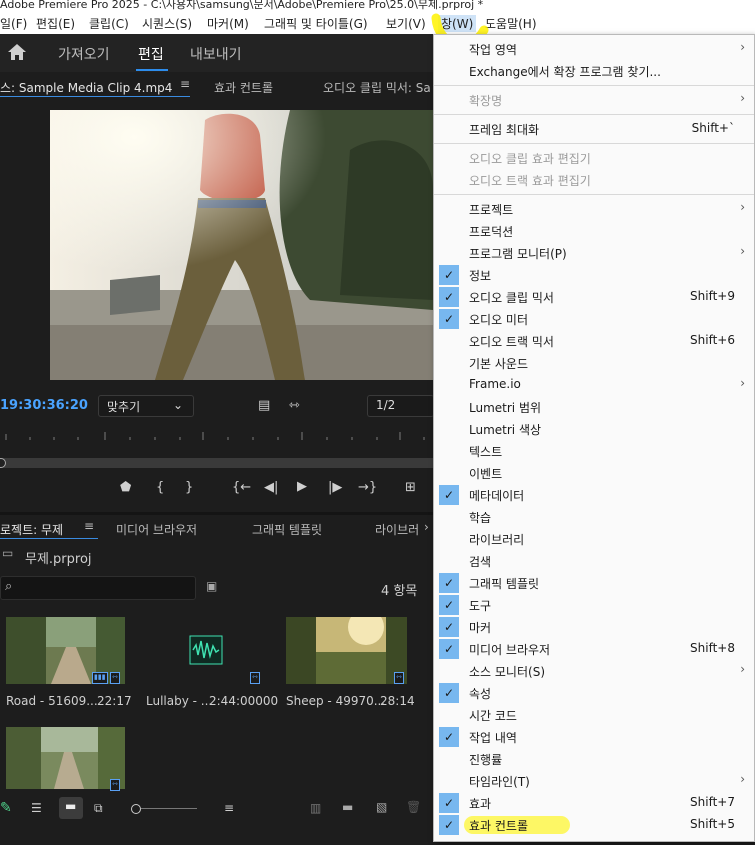 The height and width of the screenshot is (845, 755). Describe the element at coordinates (229, 808) in the screenshot. I see `sort-icon: ≡` at that location.